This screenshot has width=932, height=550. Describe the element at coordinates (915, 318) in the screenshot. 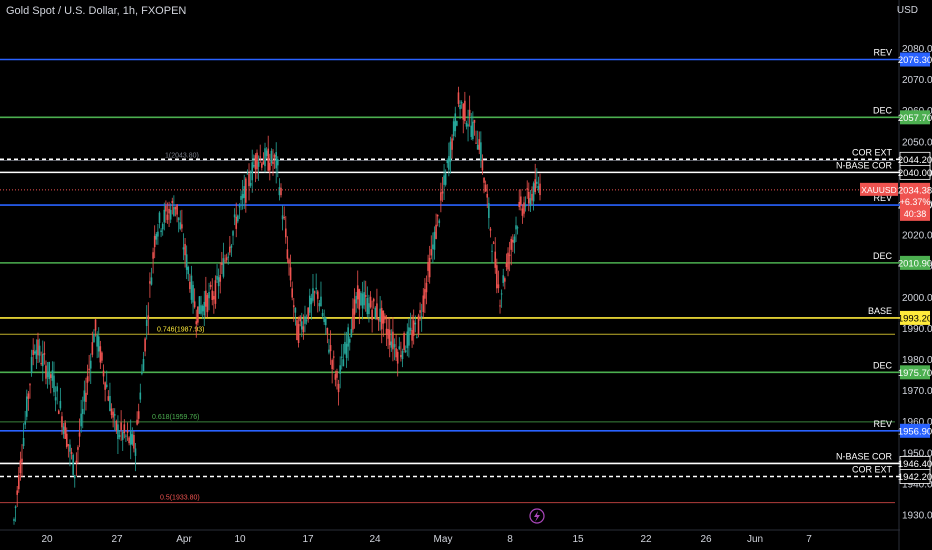

I see `level-price-label: 1993.20` at that location.